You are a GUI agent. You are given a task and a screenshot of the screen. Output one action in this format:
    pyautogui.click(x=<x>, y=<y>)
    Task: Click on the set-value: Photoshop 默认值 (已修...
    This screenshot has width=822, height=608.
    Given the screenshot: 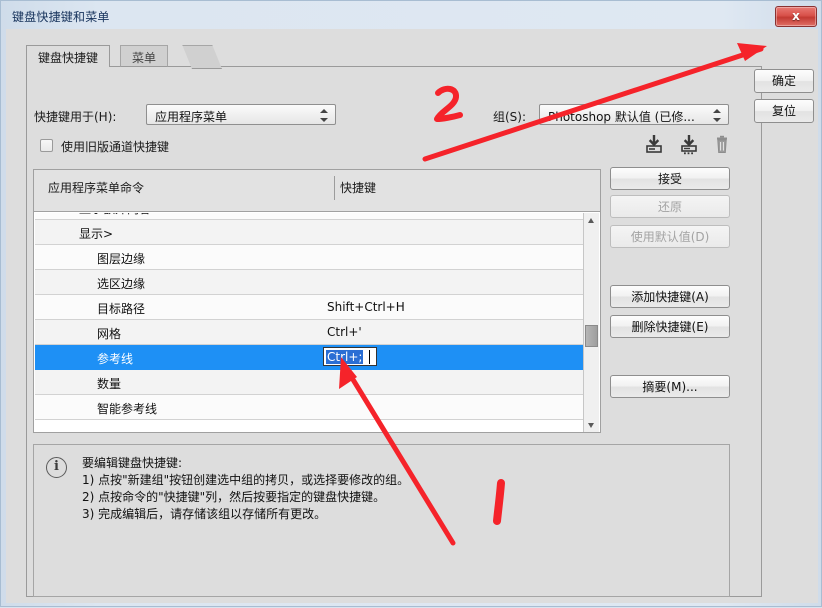 What is the action you would take?
    pyautogui.click(x=621, y=117)
    